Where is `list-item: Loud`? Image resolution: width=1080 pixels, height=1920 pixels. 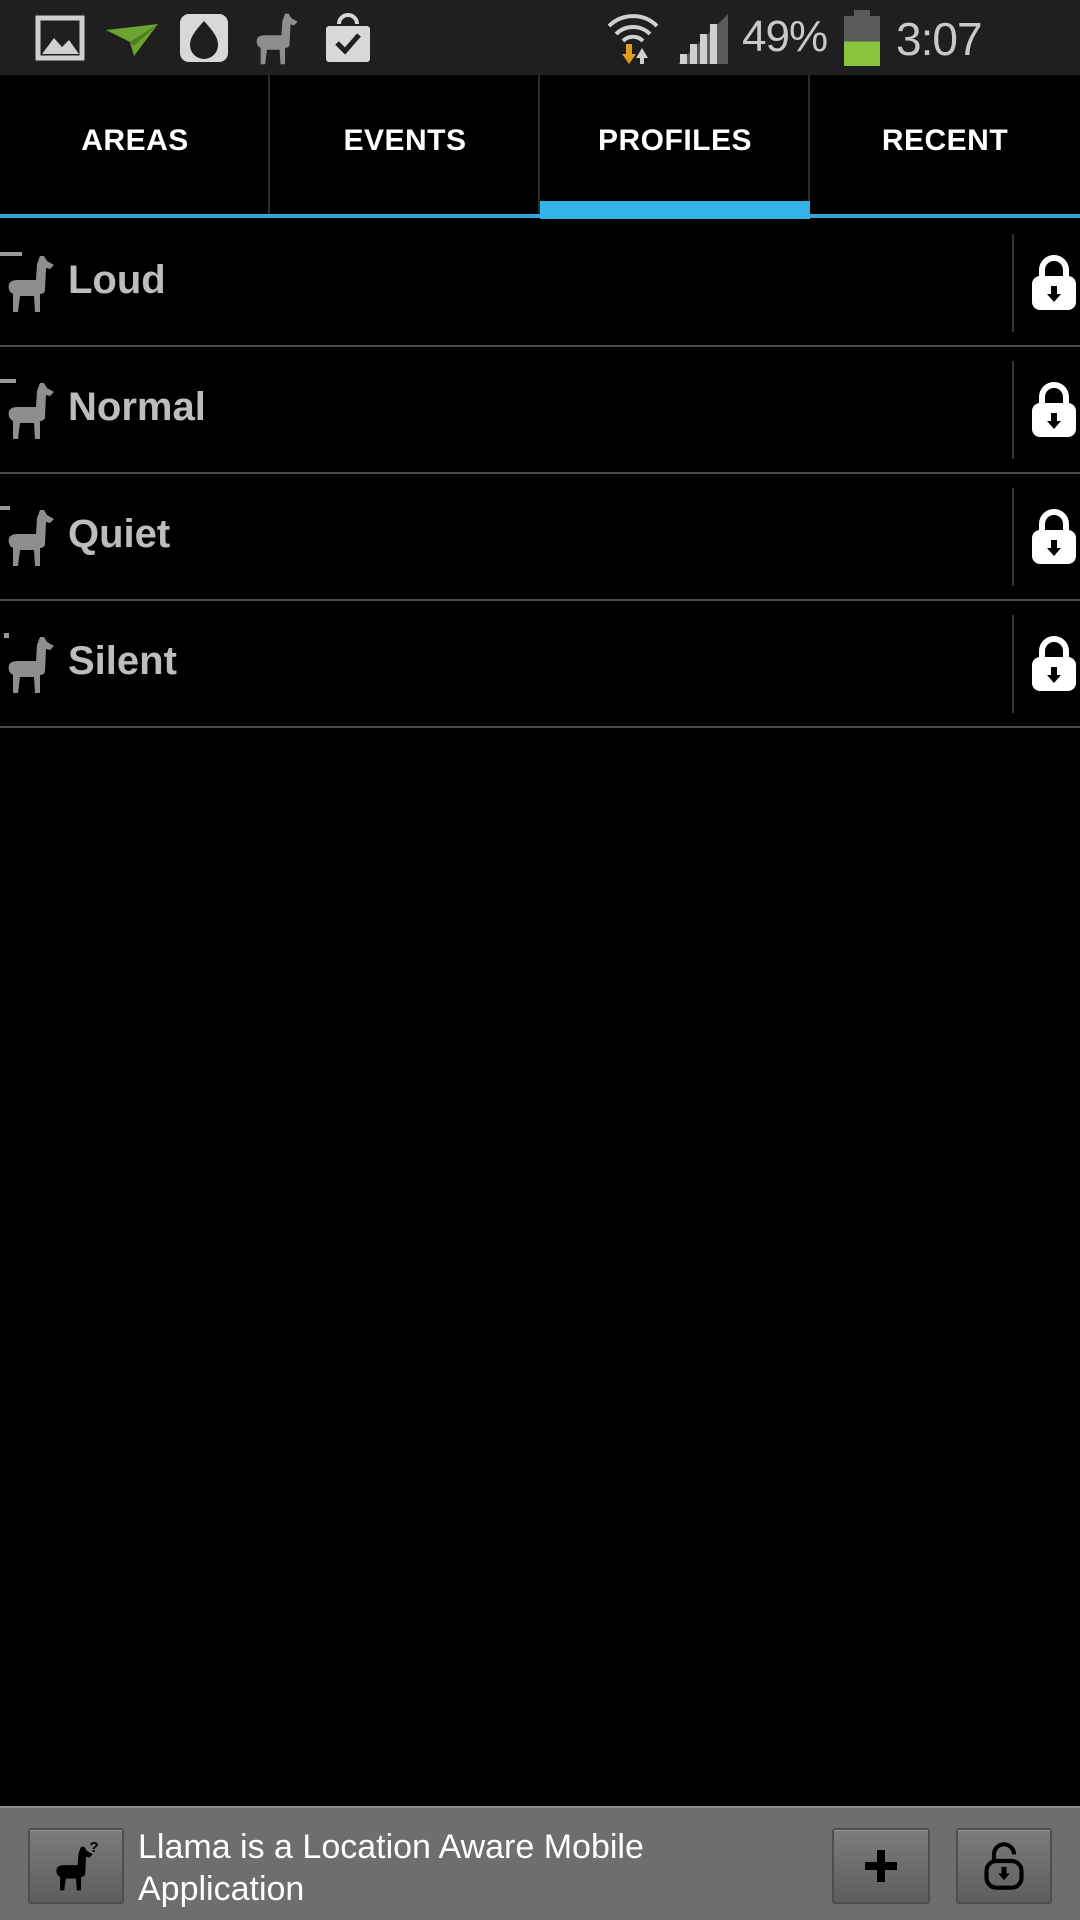
list-item: Loud is located at coordinates (540, 283).